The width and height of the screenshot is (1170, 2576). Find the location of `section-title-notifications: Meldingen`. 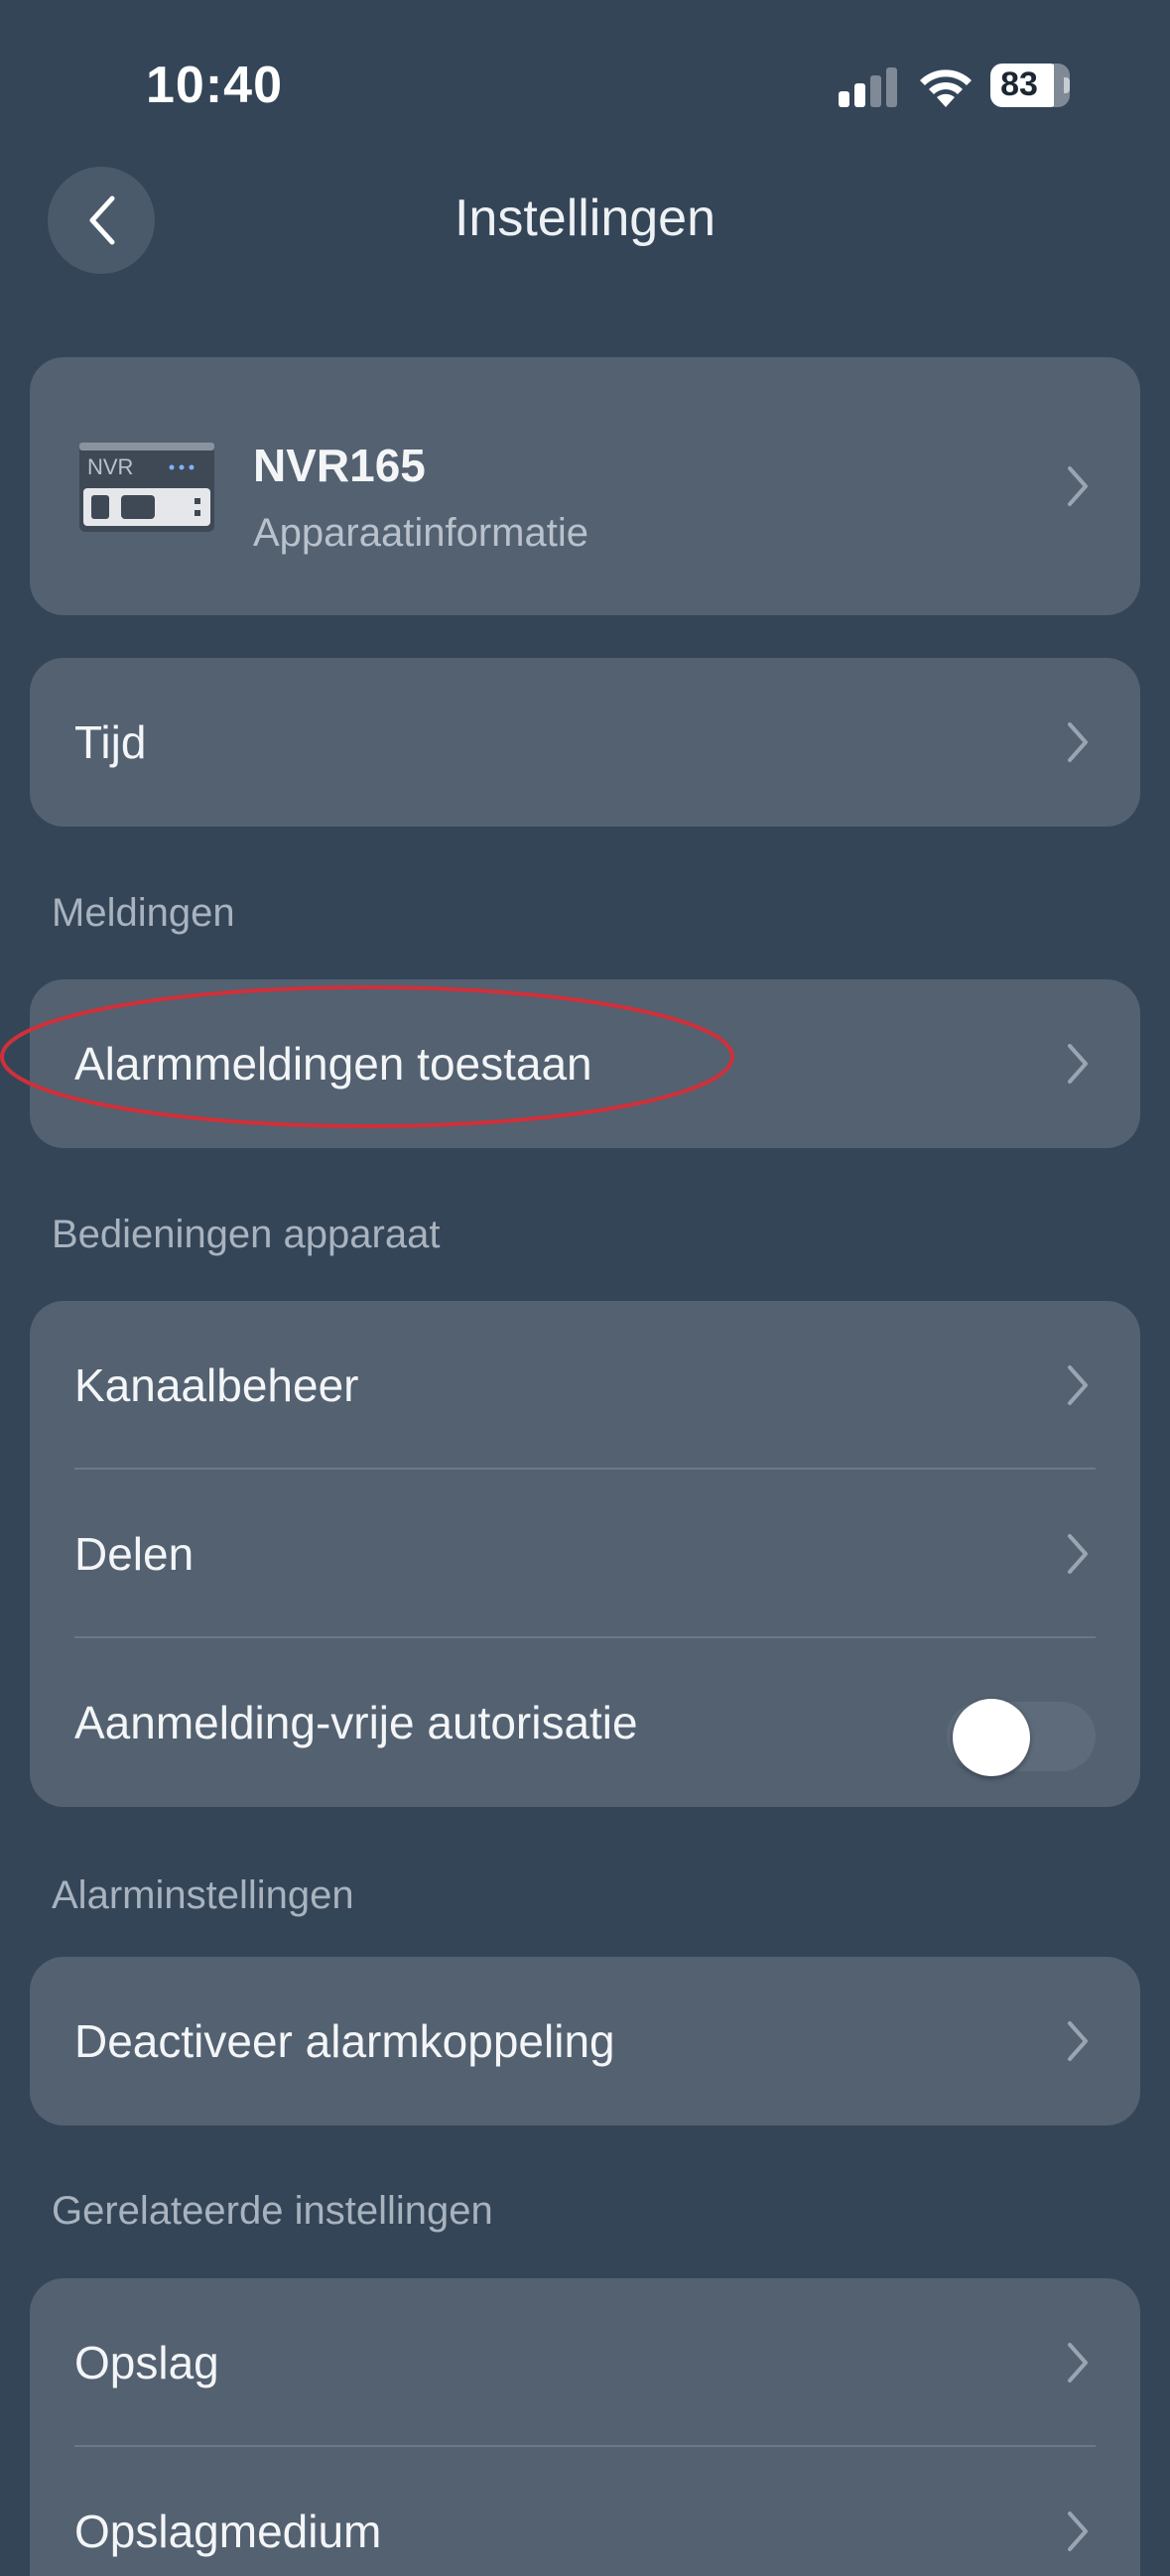

section-title-notifications: Meldingen is located at coordinates (143, 913).